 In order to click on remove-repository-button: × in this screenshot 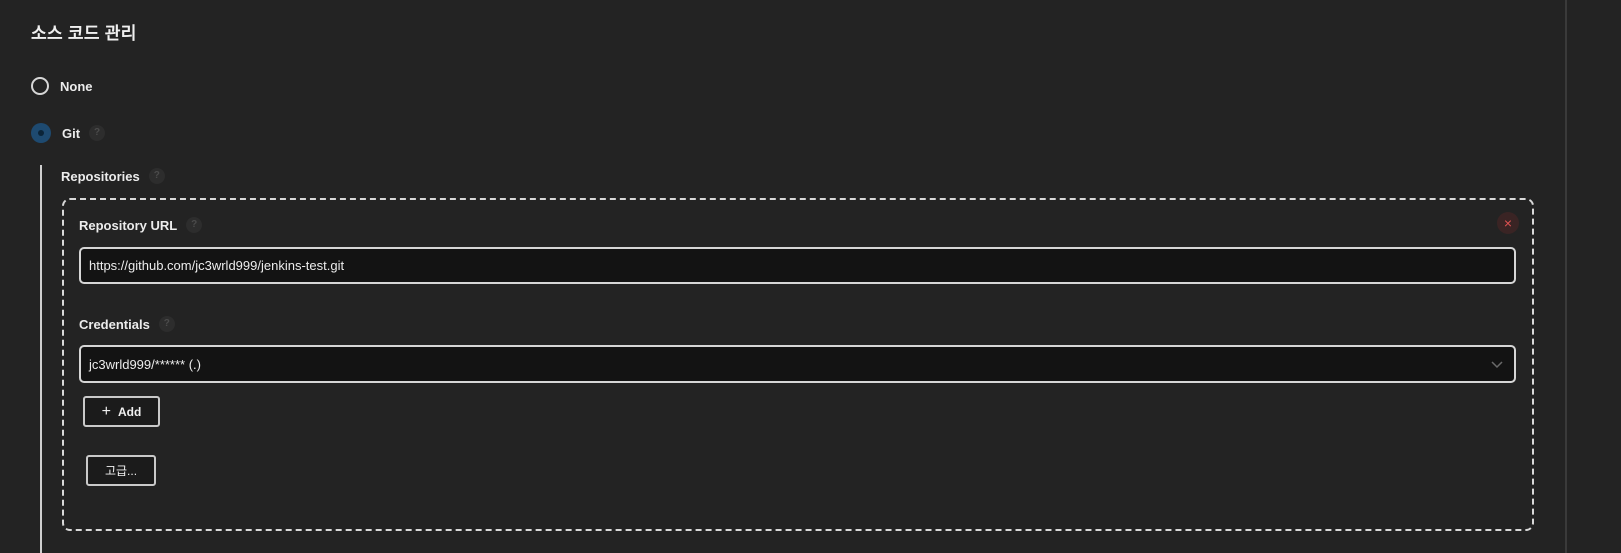, I will do `click(1508, 223)`.